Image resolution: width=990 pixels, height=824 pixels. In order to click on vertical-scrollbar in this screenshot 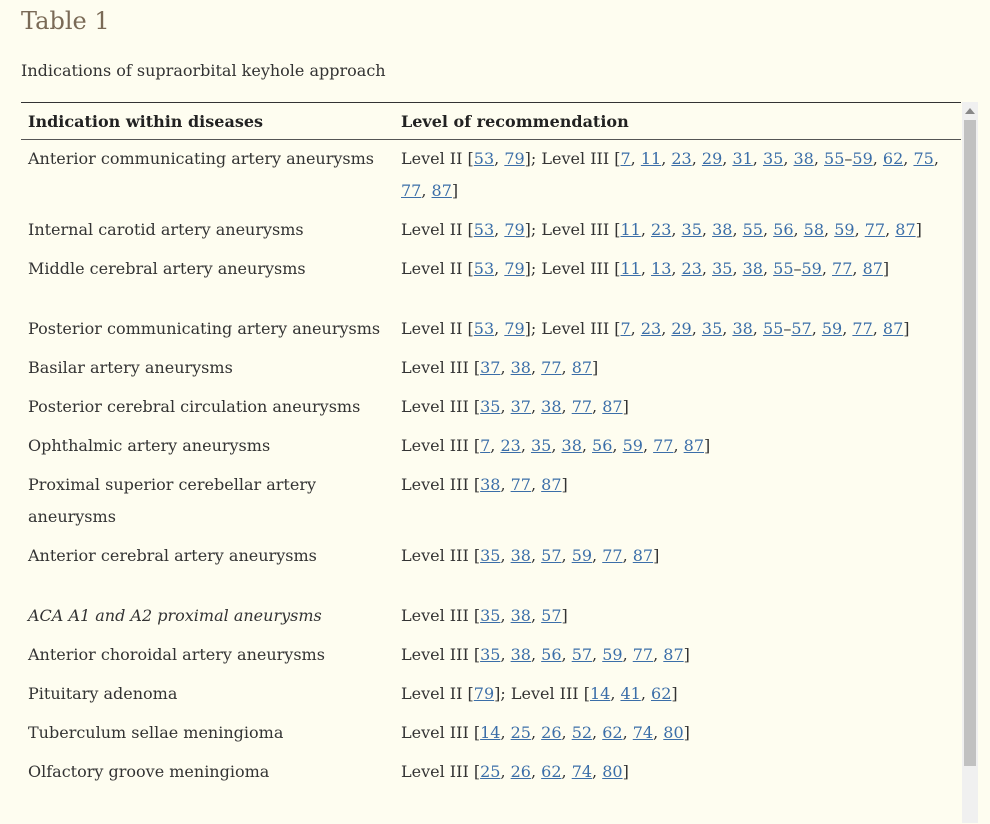, I will do `click(970, 462)`.